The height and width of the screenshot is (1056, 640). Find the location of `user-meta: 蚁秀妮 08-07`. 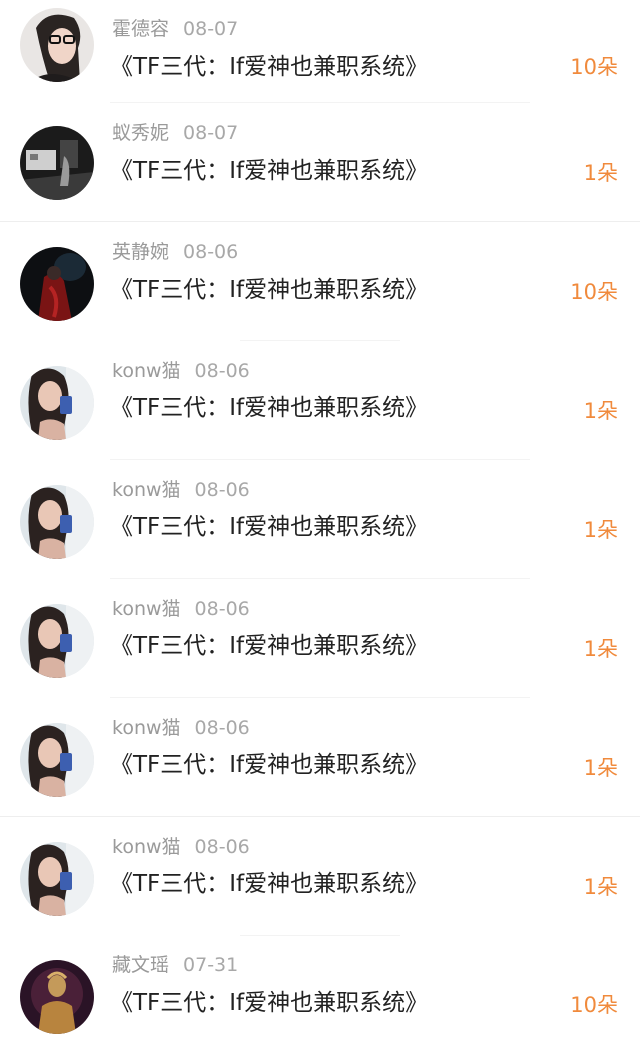

user-meta: 蚁秀妮 08-07 is located at coordinates (175, 131).